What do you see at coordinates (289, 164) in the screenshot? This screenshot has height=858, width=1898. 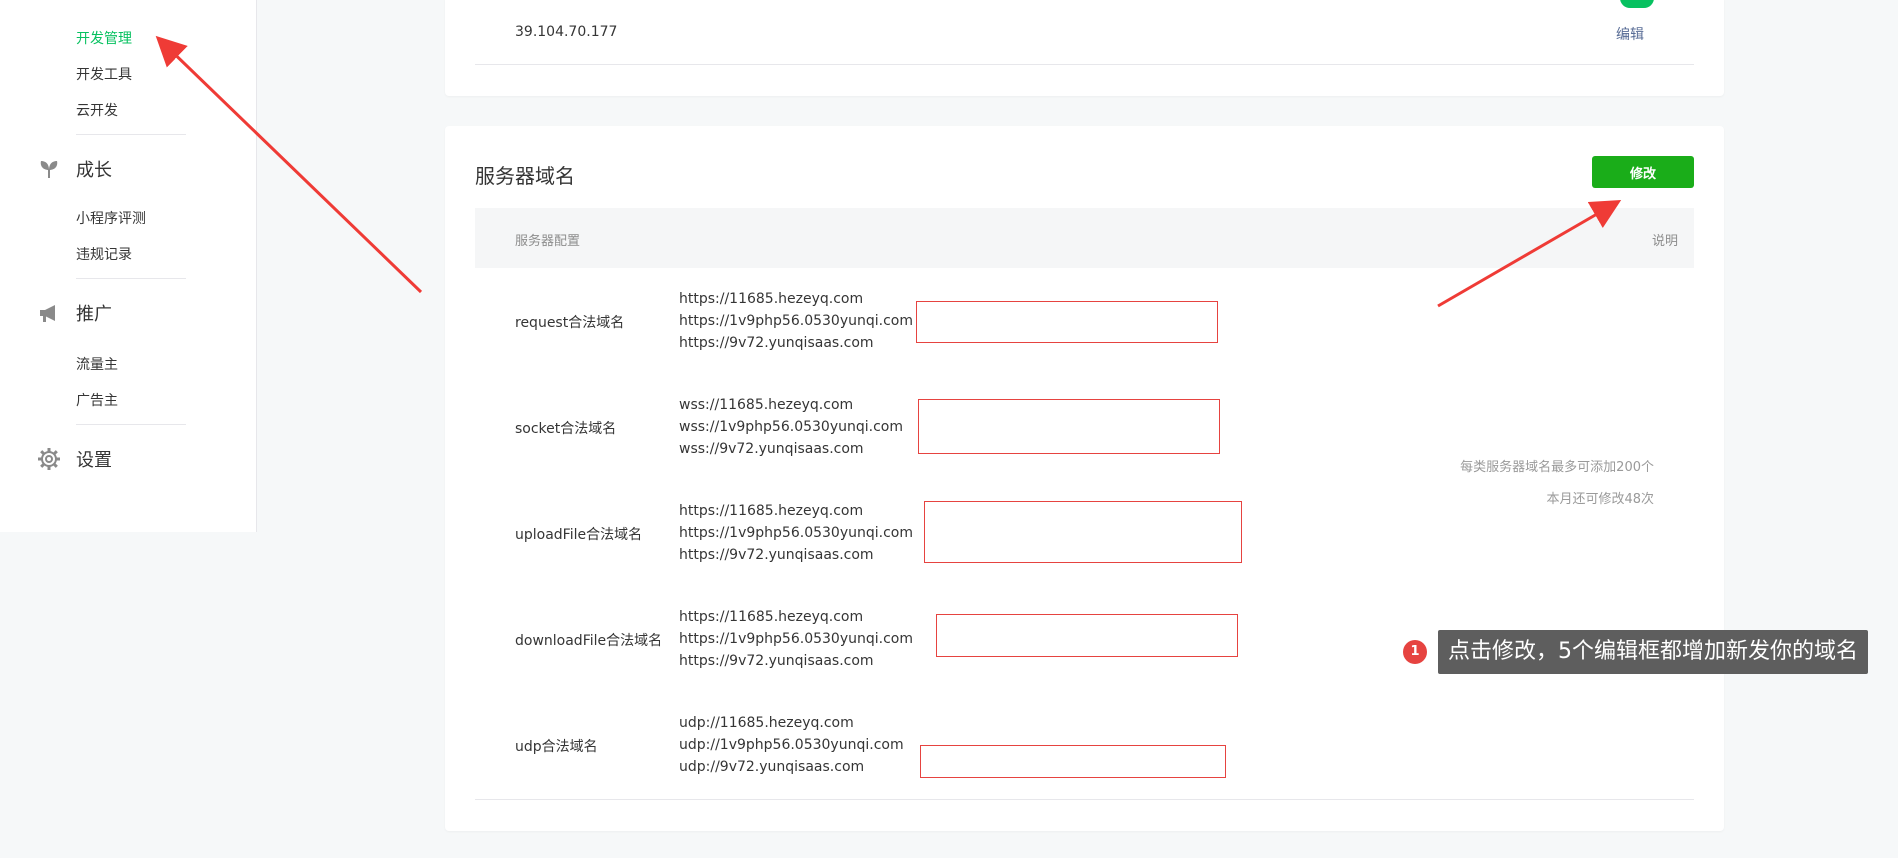 I see `arrow-to-dev-management` at bounding box center [289, 164].